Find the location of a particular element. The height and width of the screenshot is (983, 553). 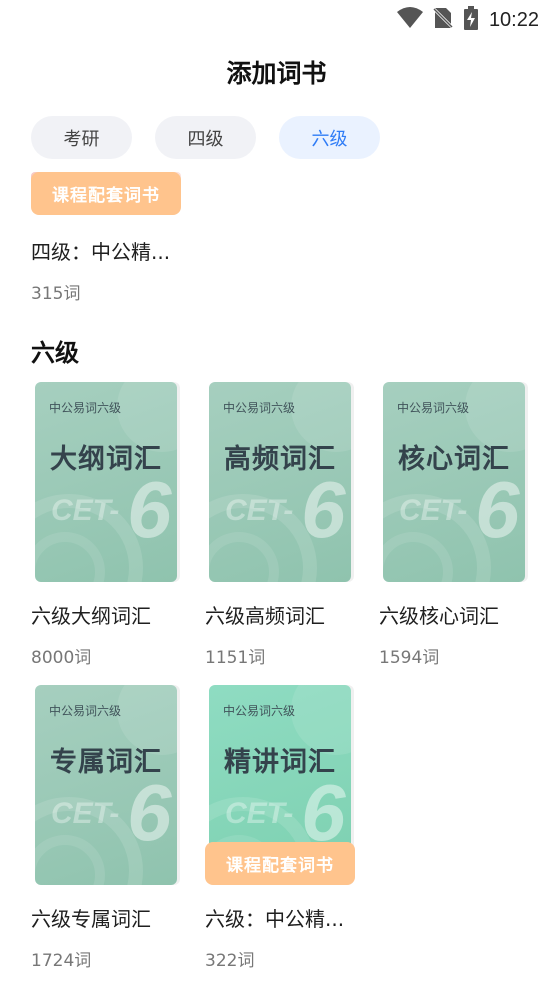

page-title: 添加词书 is located at coordinates (276, 73).